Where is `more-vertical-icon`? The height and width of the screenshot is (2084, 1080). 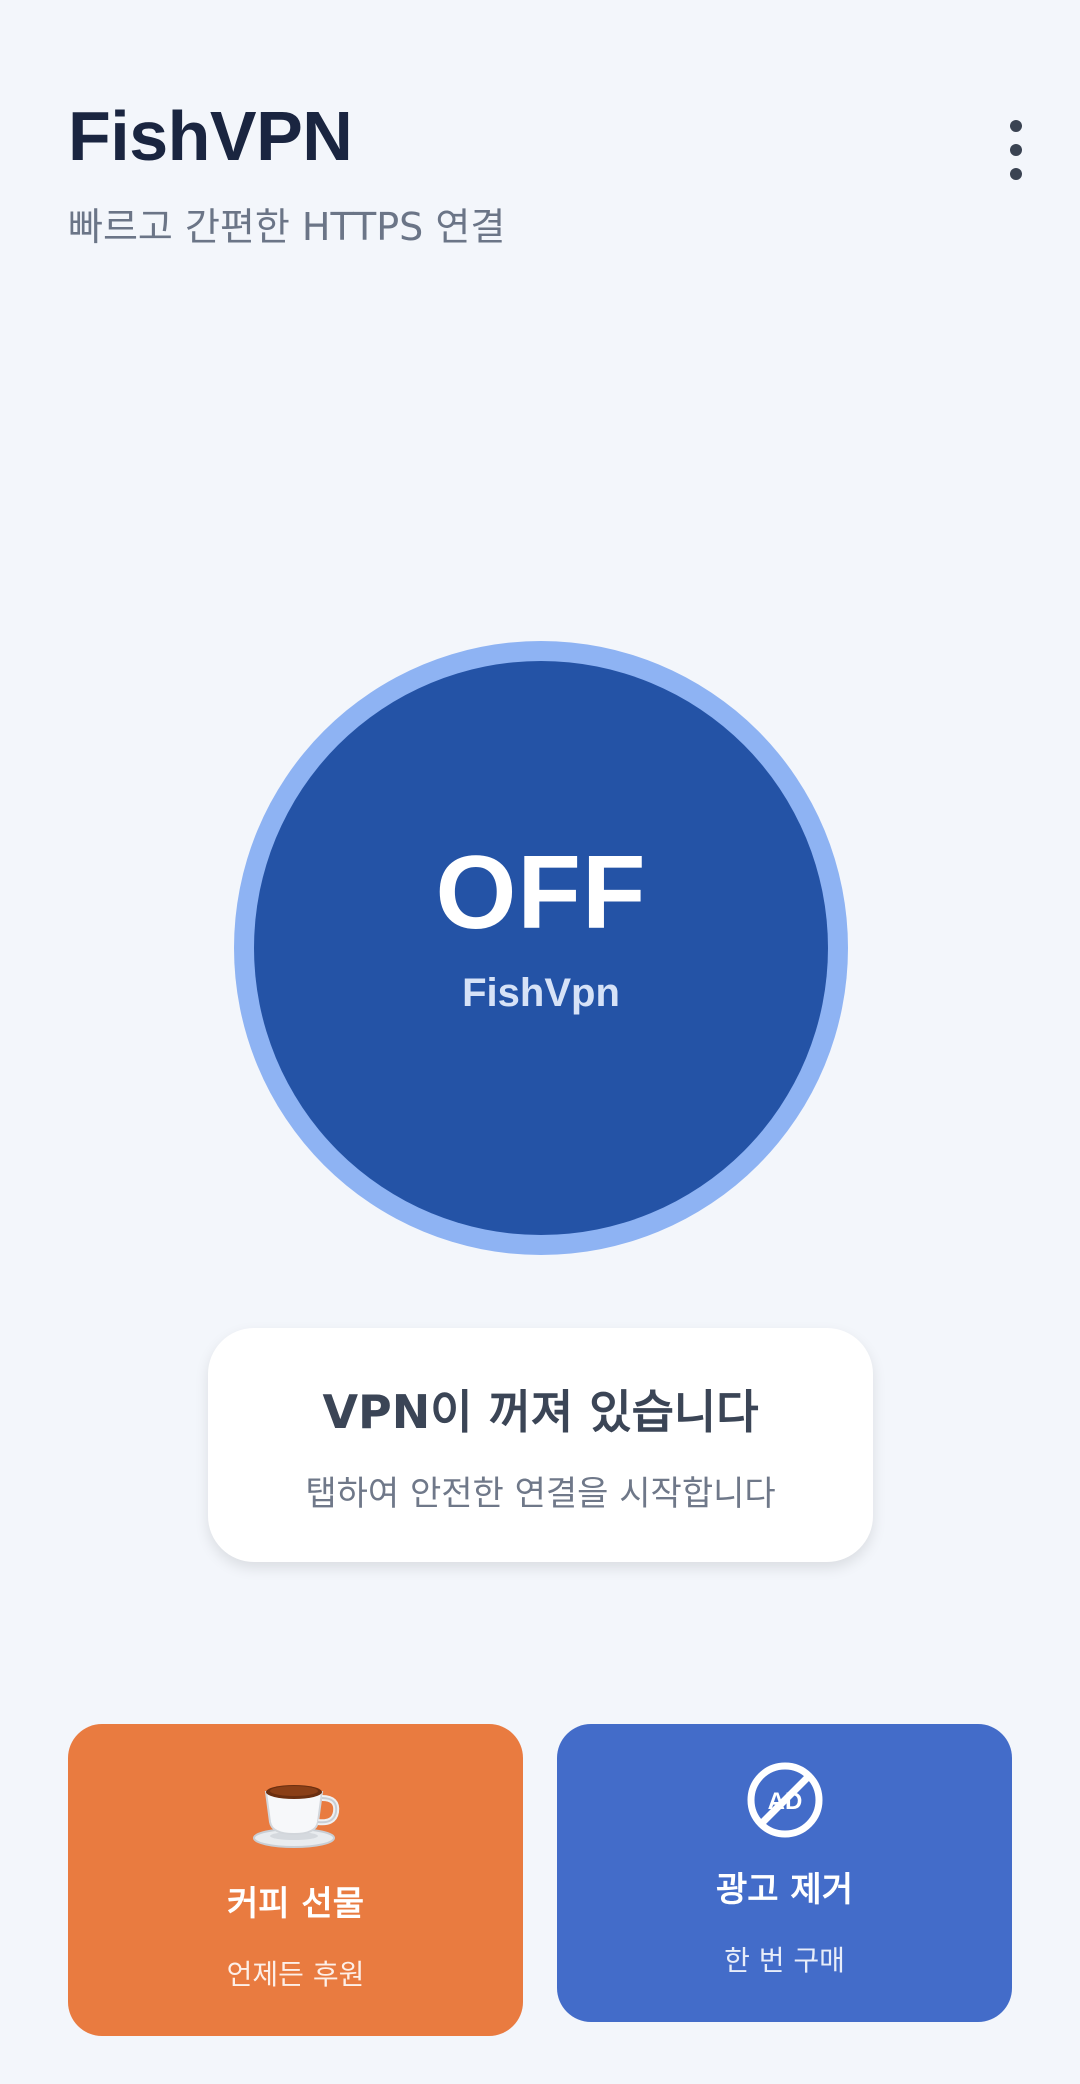 more-vertical-icon is located at coordinates (1016, 126).